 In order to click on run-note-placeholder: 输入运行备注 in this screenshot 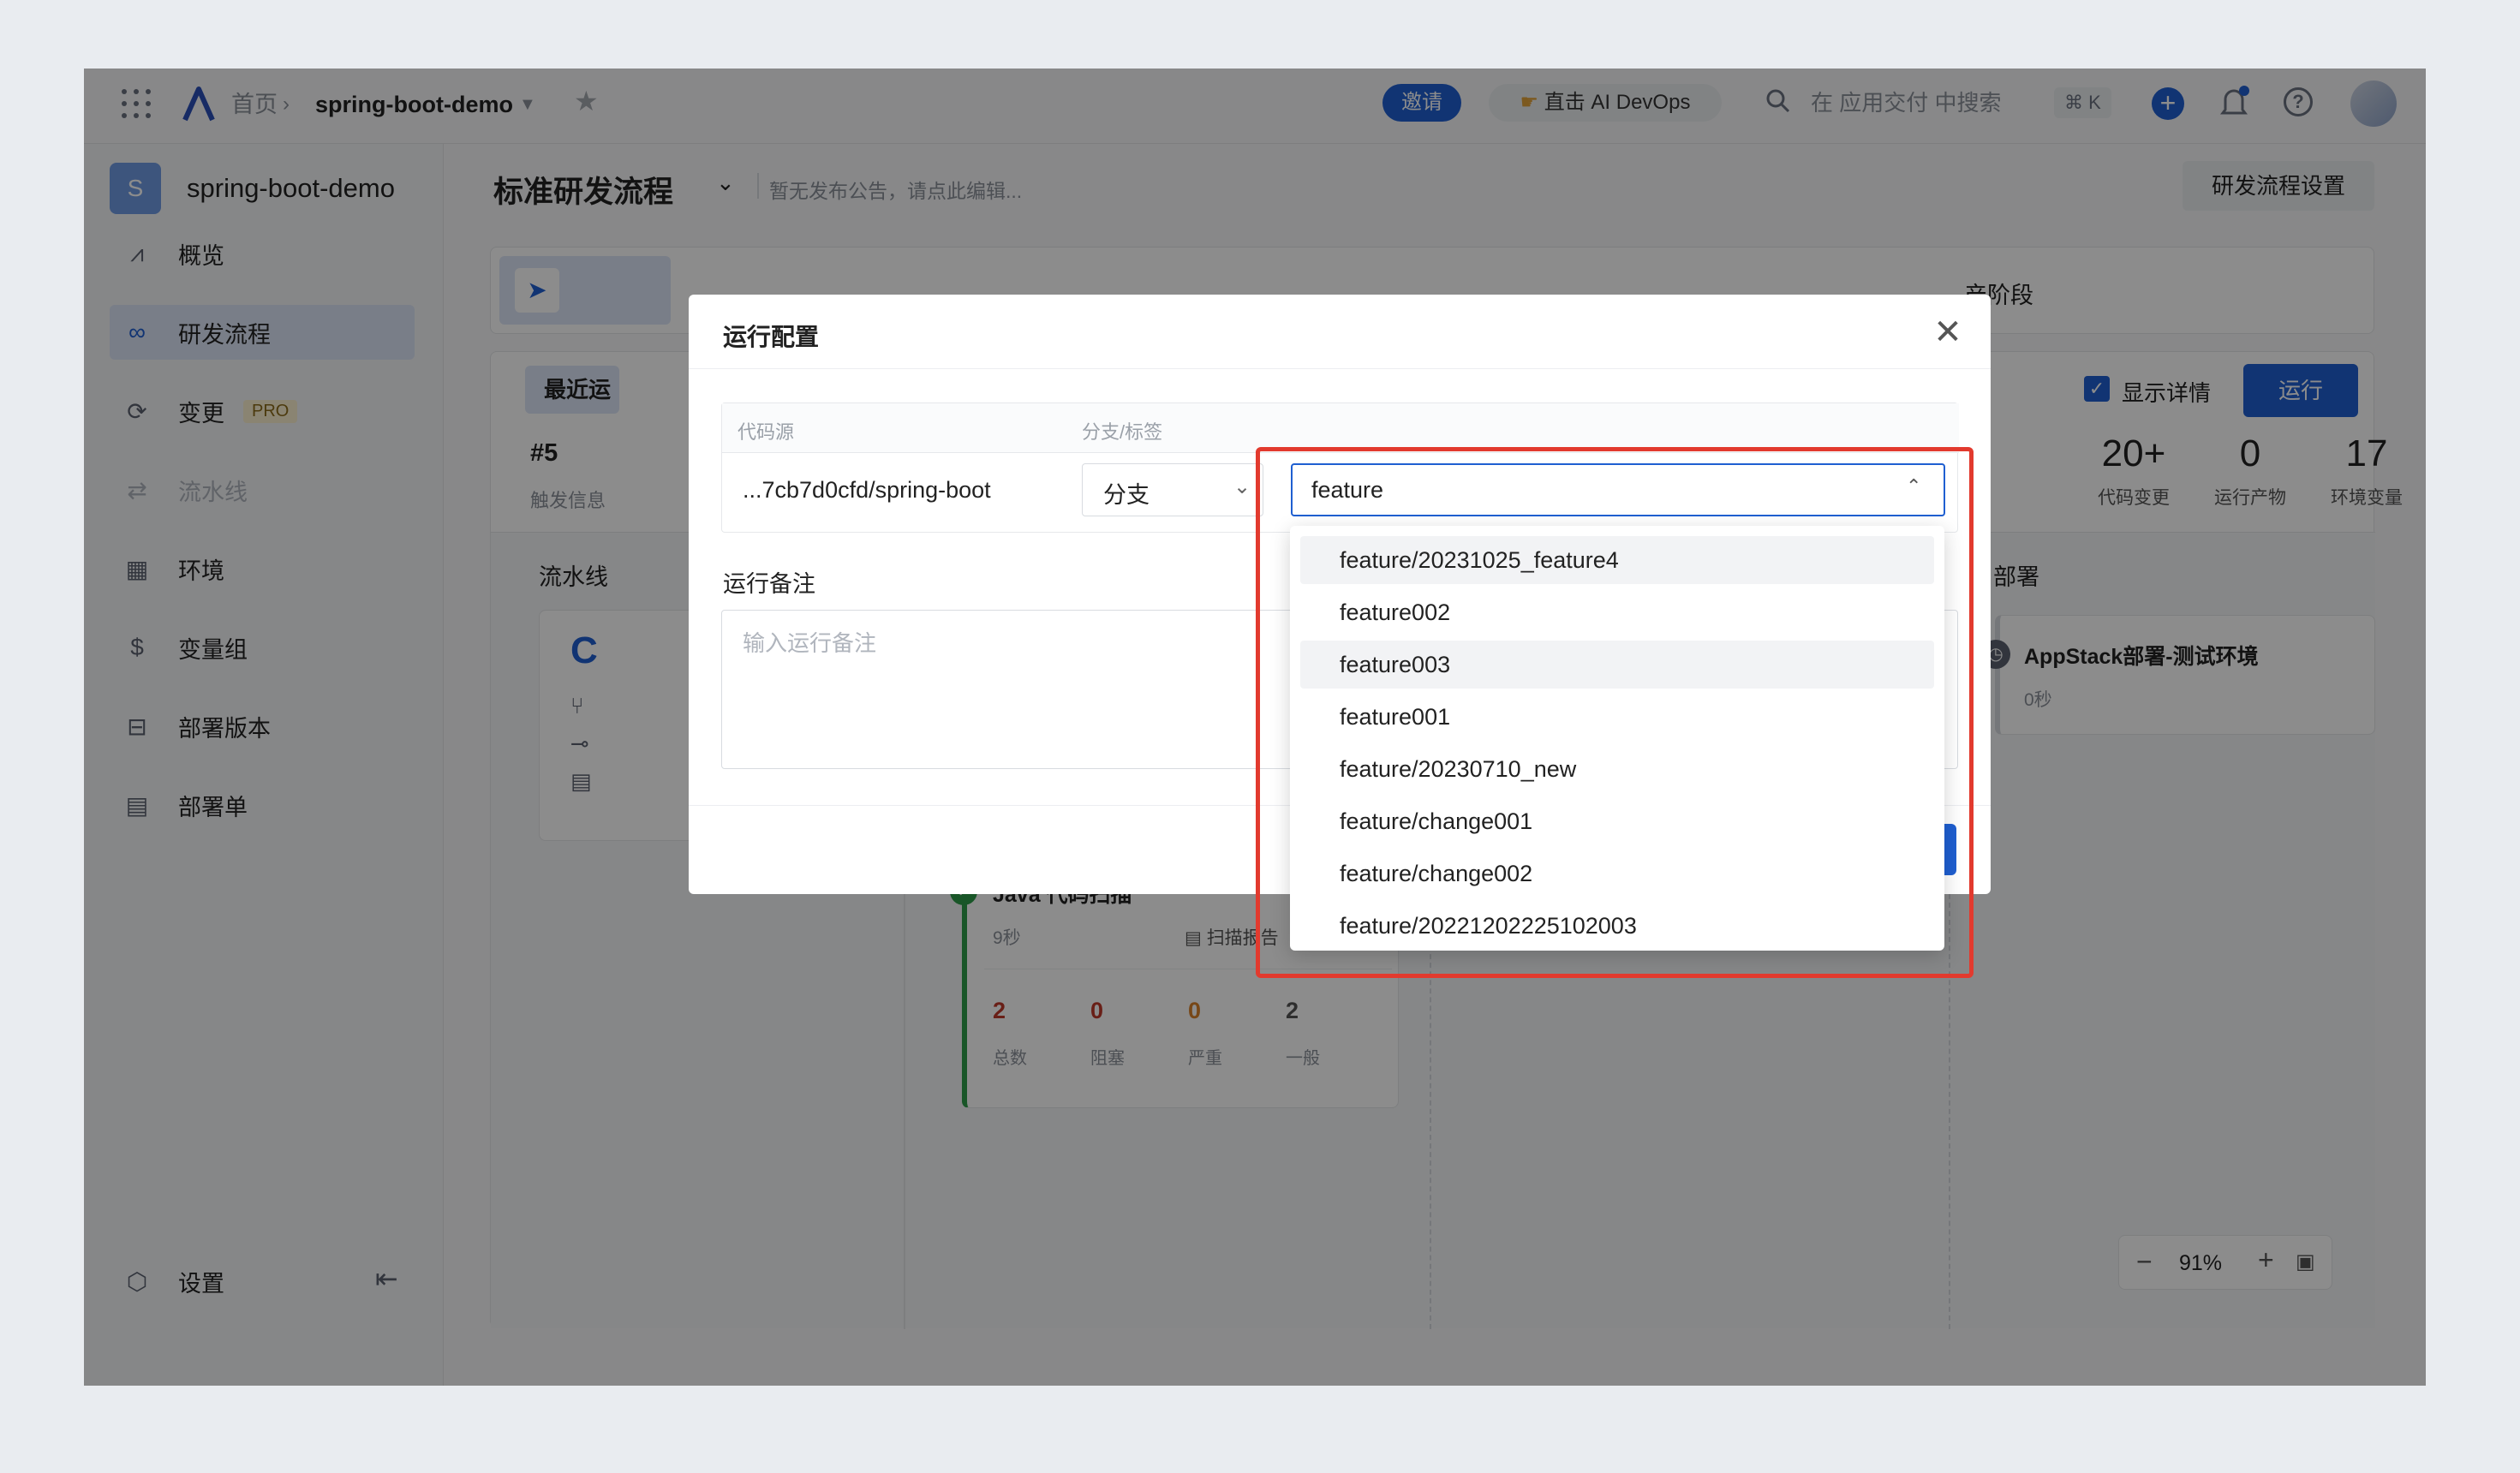, I will do `click(810, 643)`.